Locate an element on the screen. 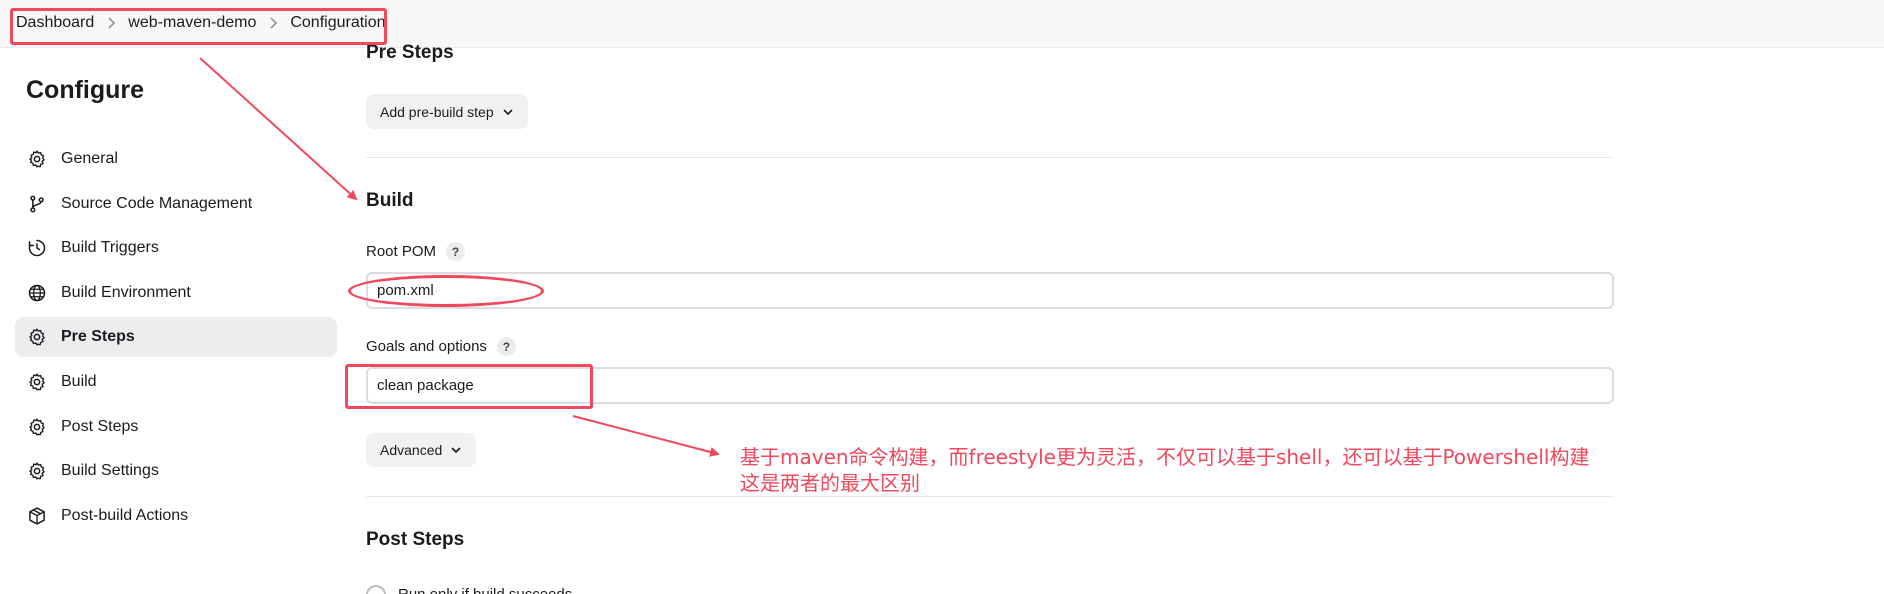  annotation-line-2: 这是两者的最大区别 is located at coordinates (830, 483).